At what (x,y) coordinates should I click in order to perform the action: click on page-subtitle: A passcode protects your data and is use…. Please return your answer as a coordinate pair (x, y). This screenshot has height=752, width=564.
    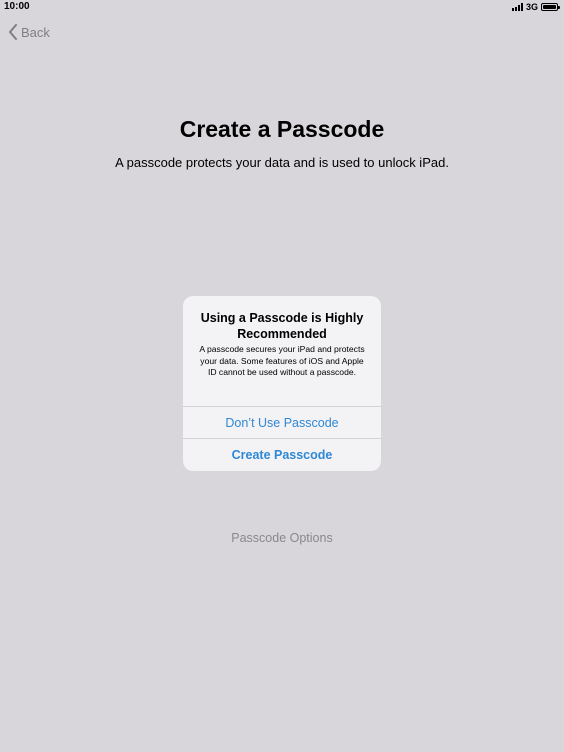
    Looking at the image, I should click on (282, 162).